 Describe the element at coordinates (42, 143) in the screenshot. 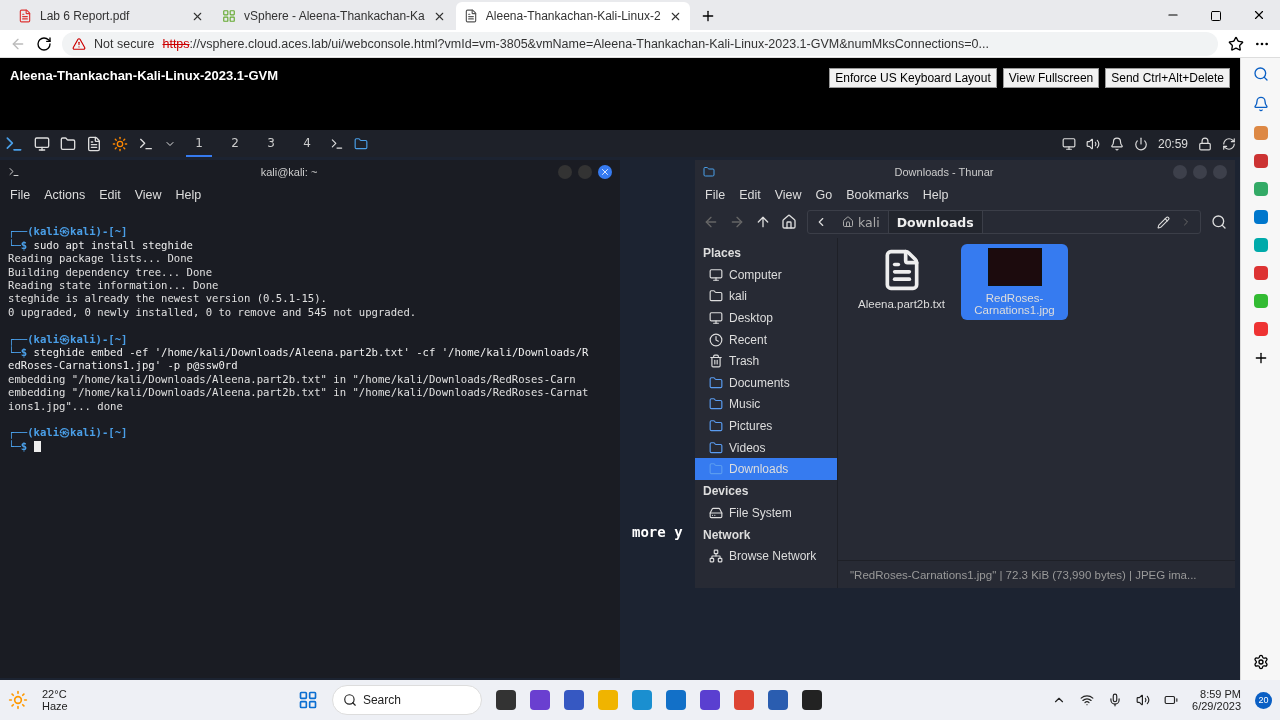

I see `desktop-icon` at that location.